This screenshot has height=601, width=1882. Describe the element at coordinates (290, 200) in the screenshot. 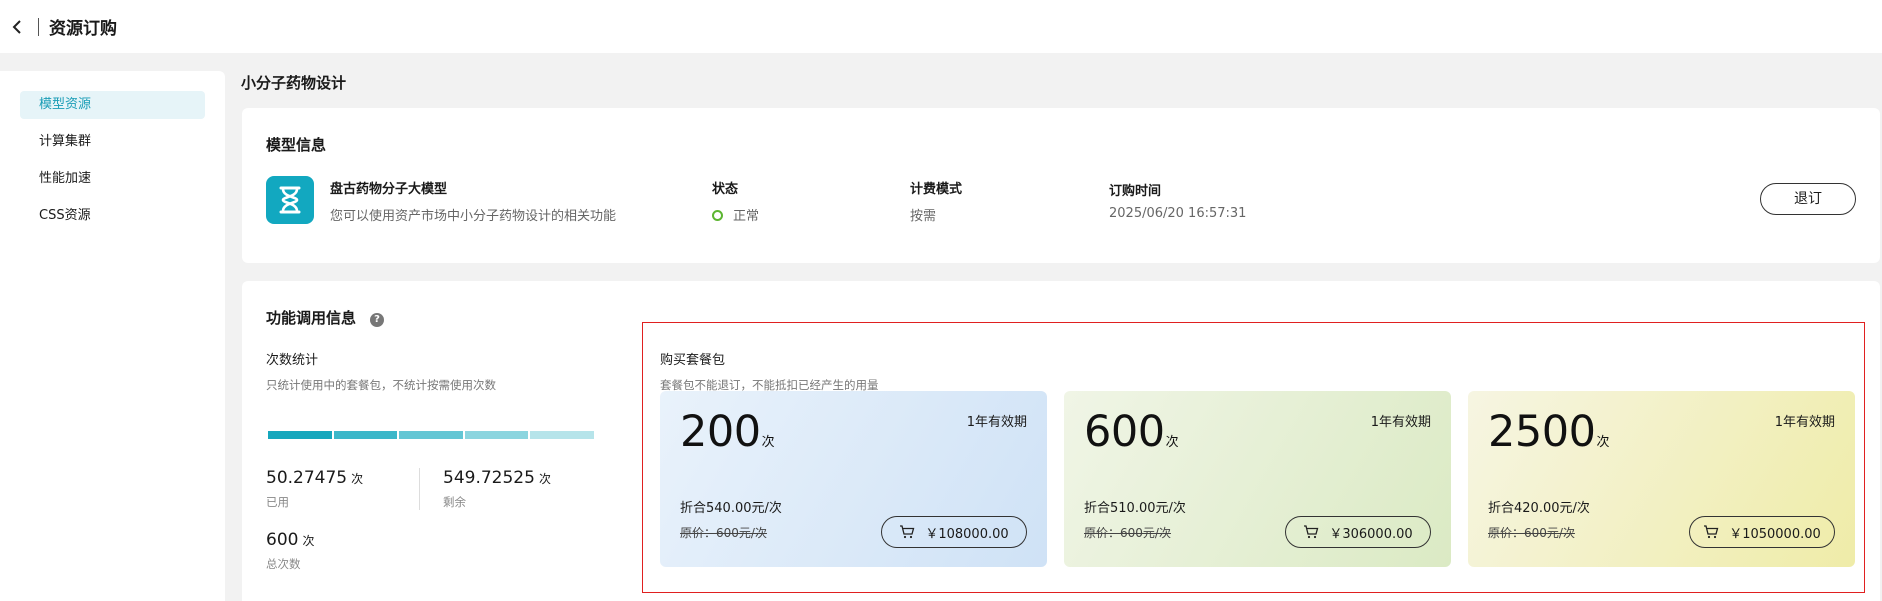

I see `hourglass-icon` at that location.